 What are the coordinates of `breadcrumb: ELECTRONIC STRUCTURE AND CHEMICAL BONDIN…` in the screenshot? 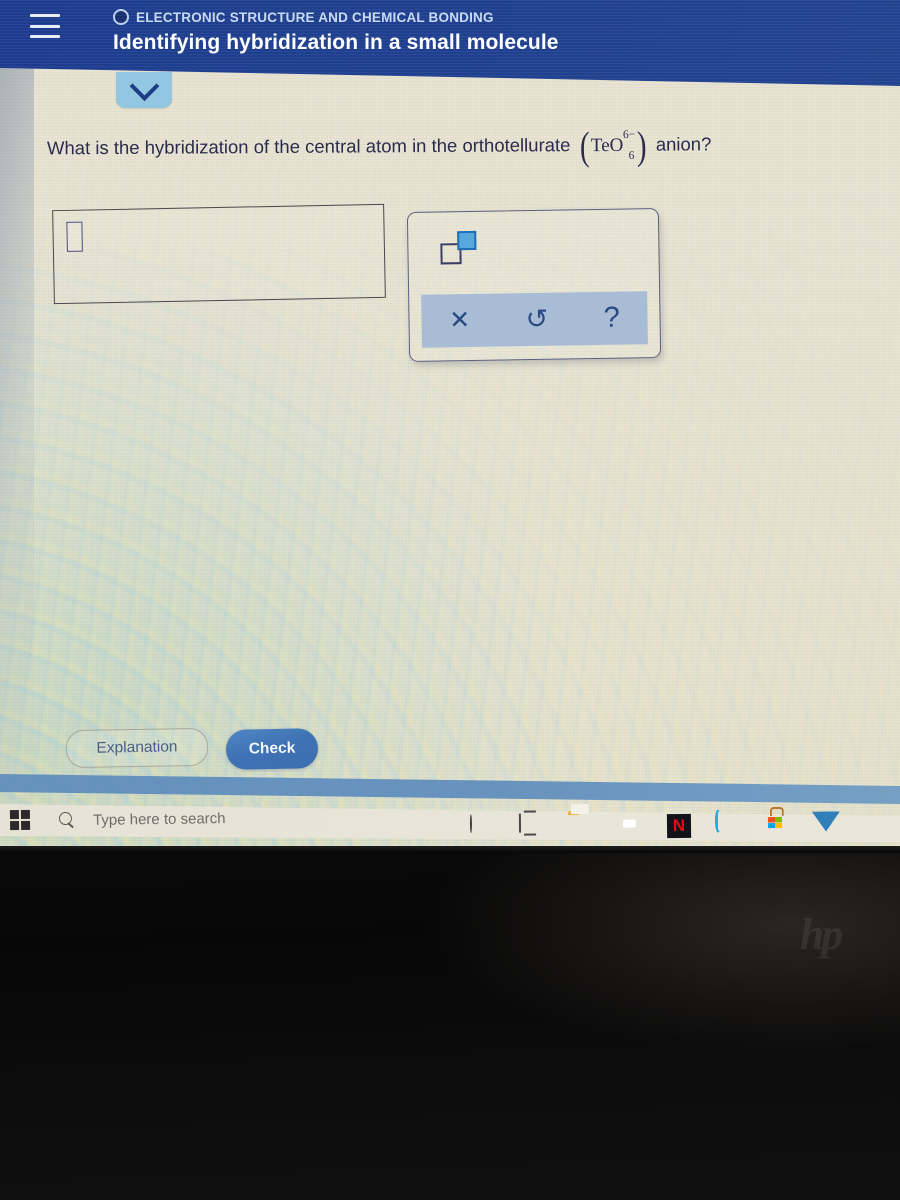 It's located at (303, 17).